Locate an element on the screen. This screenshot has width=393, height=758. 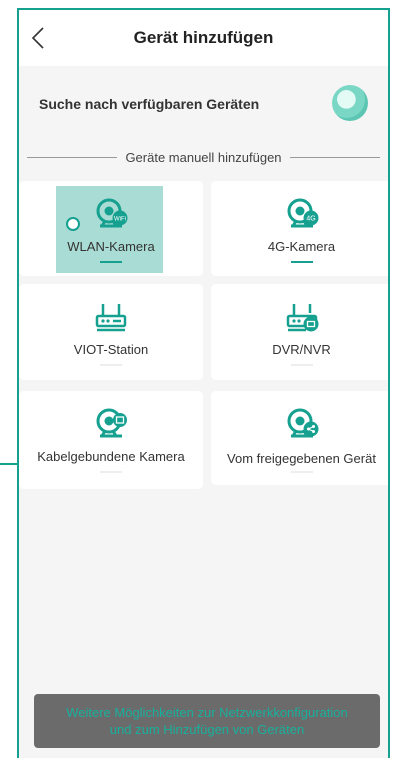
device-card-viot-station: VIOT-Station is located at coordinates (111, 332).